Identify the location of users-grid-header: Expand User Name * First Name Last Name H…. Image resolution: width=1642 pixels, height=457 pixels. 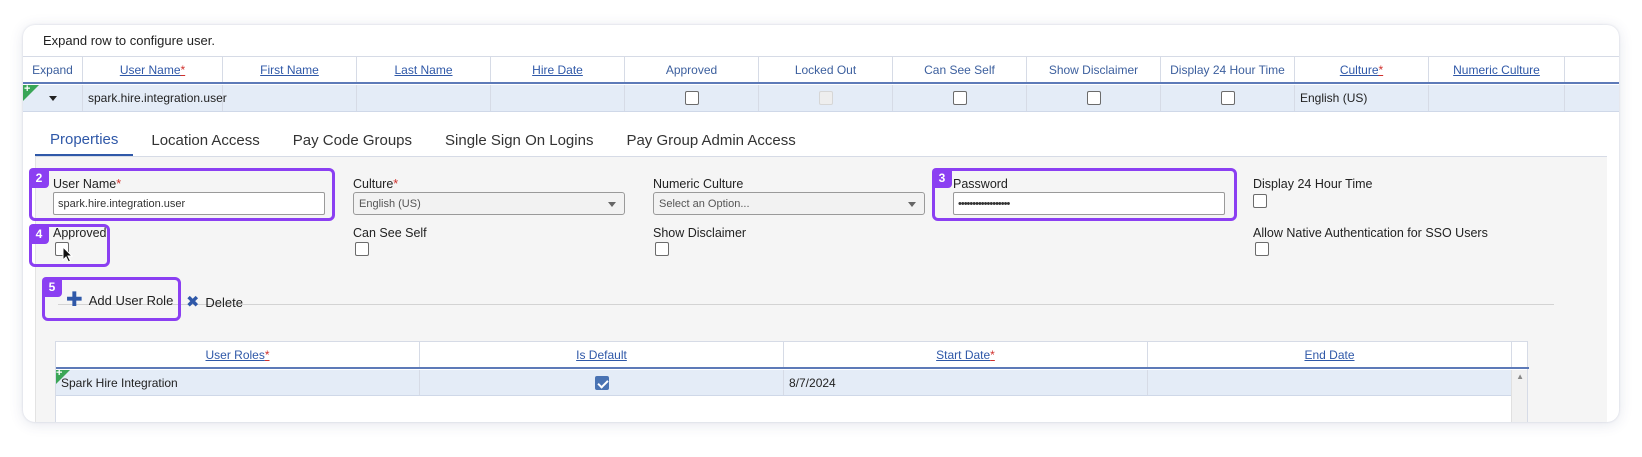
(821, 70).